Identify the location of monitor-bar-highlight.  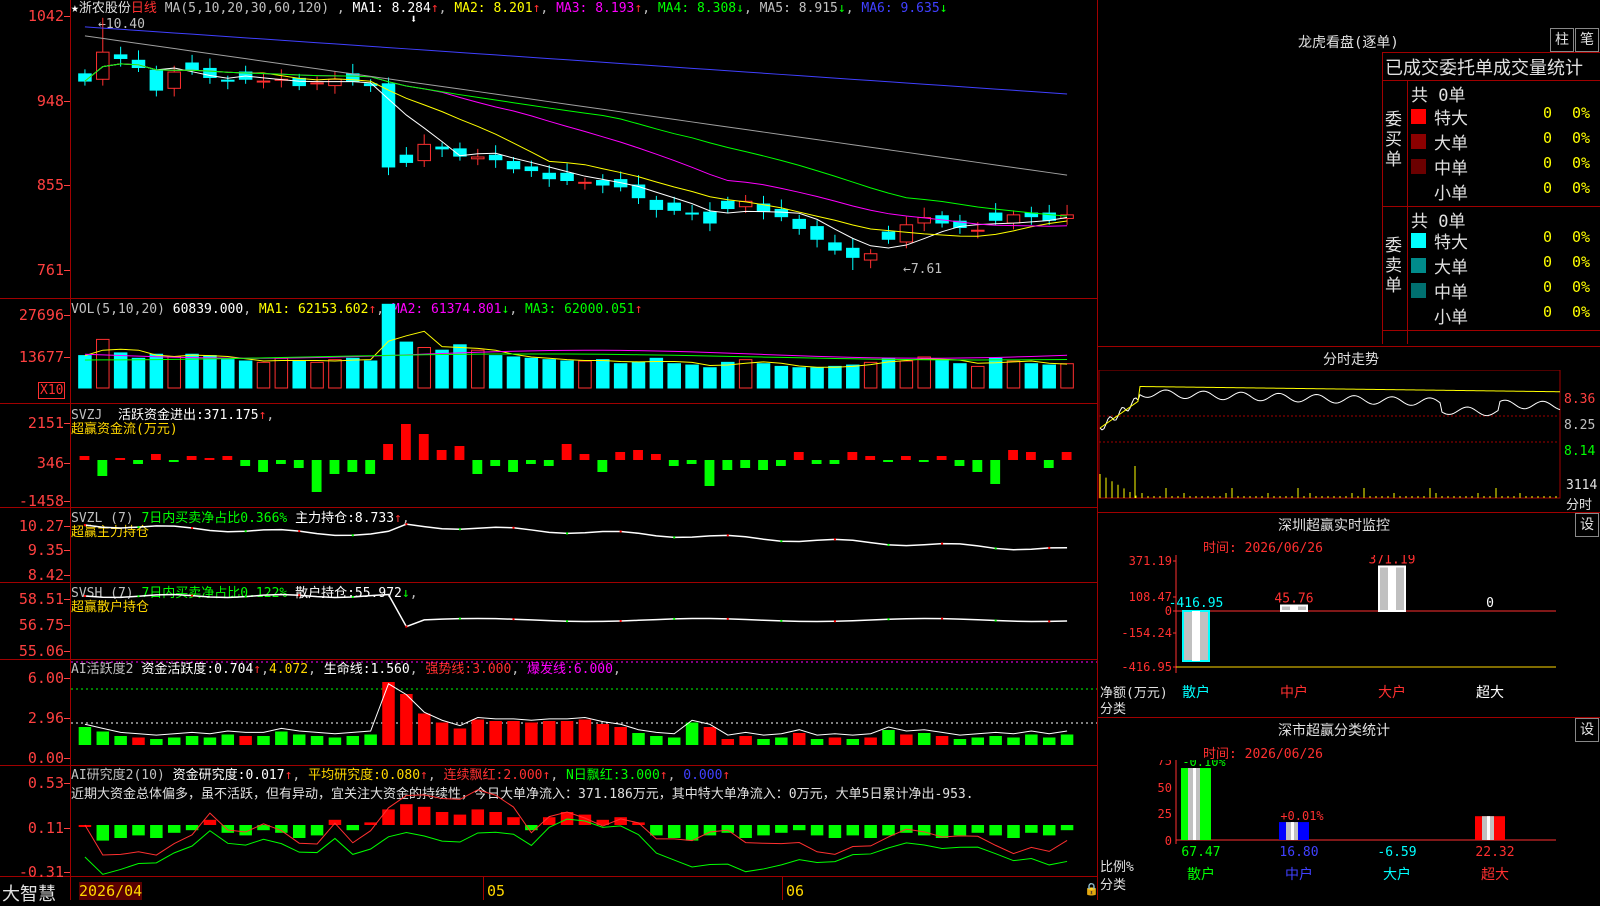
(1196, 636).